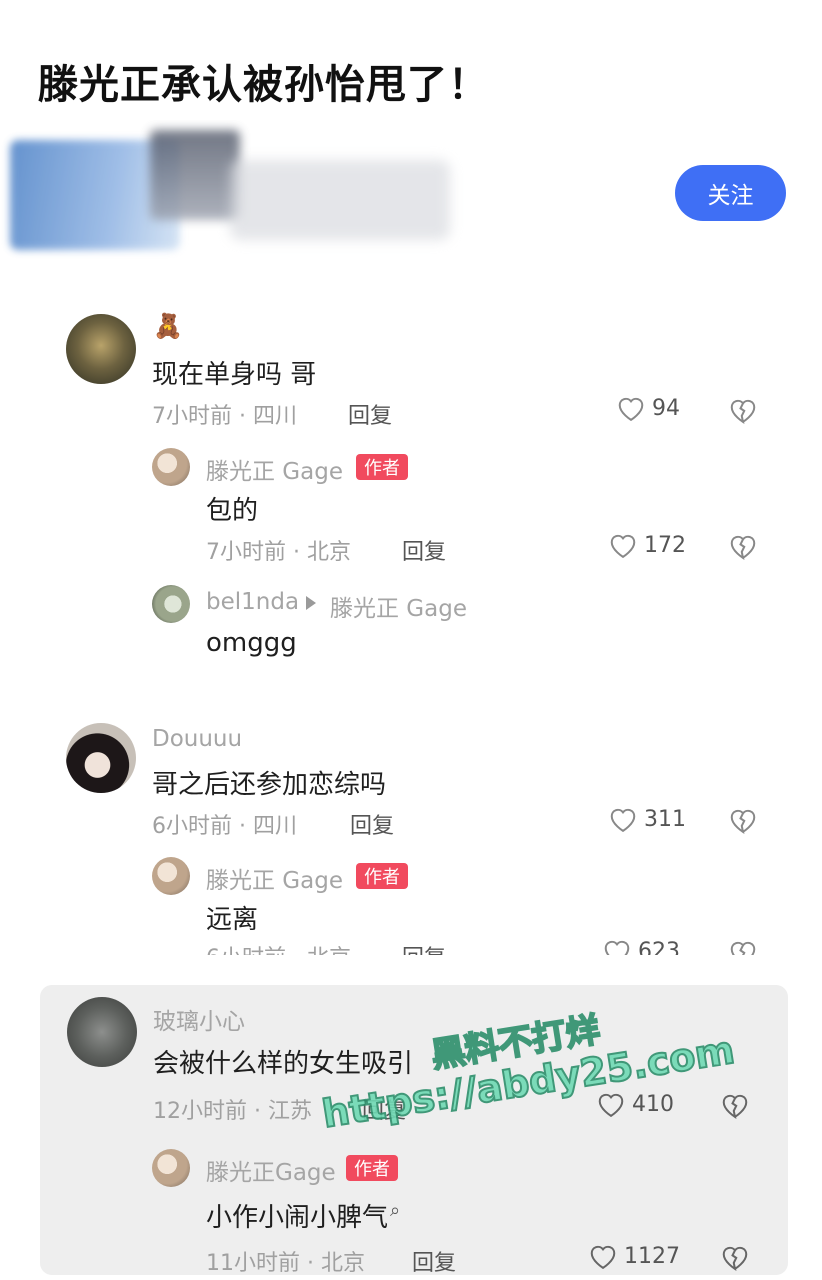 This screenshot has height=1280, width=822. What do you see at coordinates (278, 552) in the screenshot?
I see `reply-meta: 7小时前 · 北京` at bounding box center [278, 552].